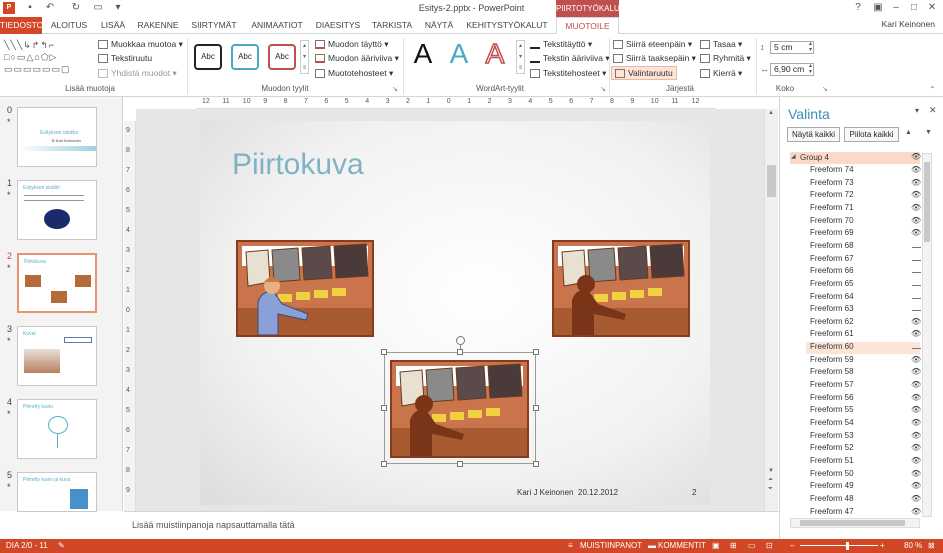 The width and height of the screenshot is (943, 553). I want to click on notes-area: Lisää muistiinpanoja napsauttamalla tätä, so click(451, 525).